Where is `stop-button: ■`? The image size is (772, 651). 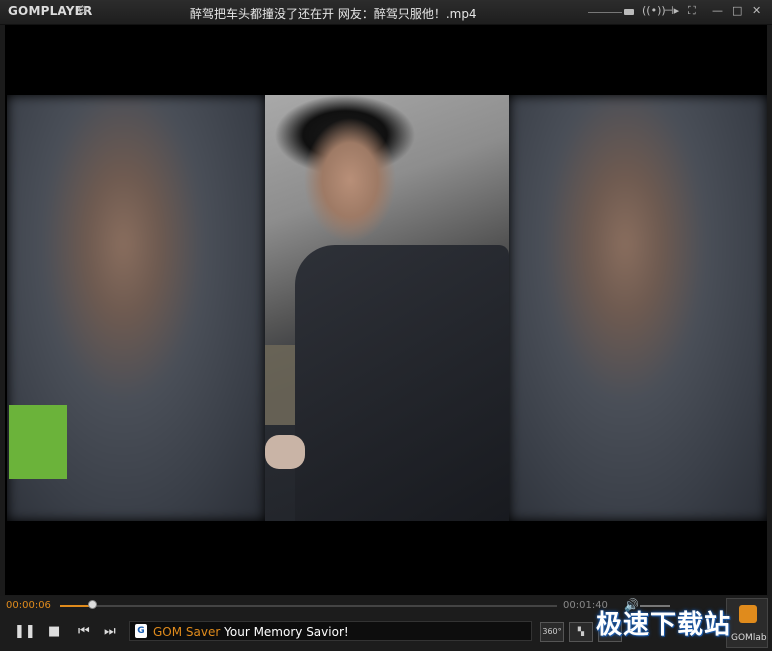 stop-button: ■ is located at coordinates (54, 631).